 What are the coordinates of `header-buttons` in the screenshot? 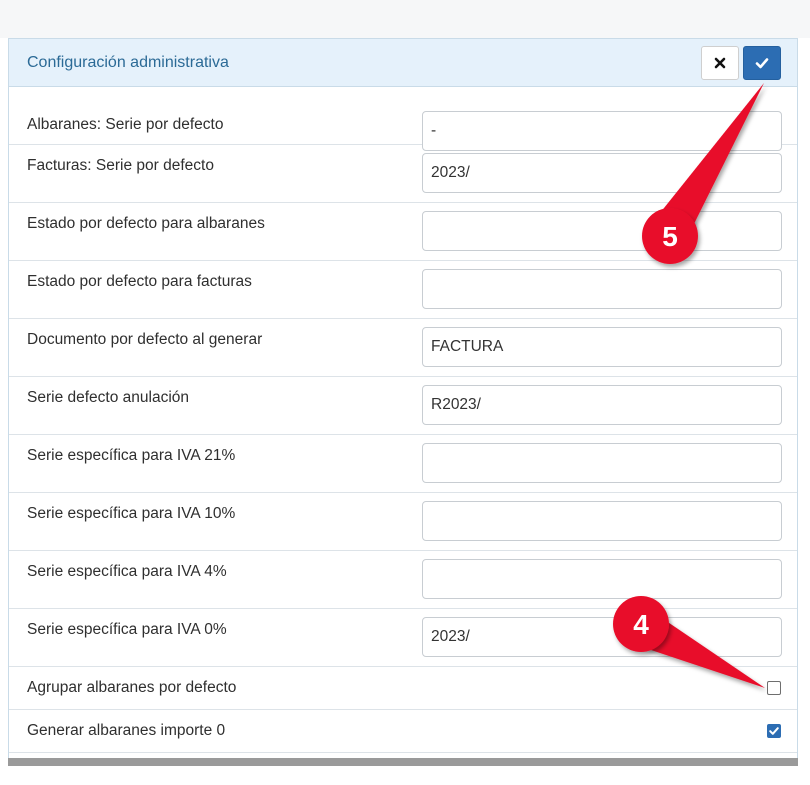 It's located at (741, 62).